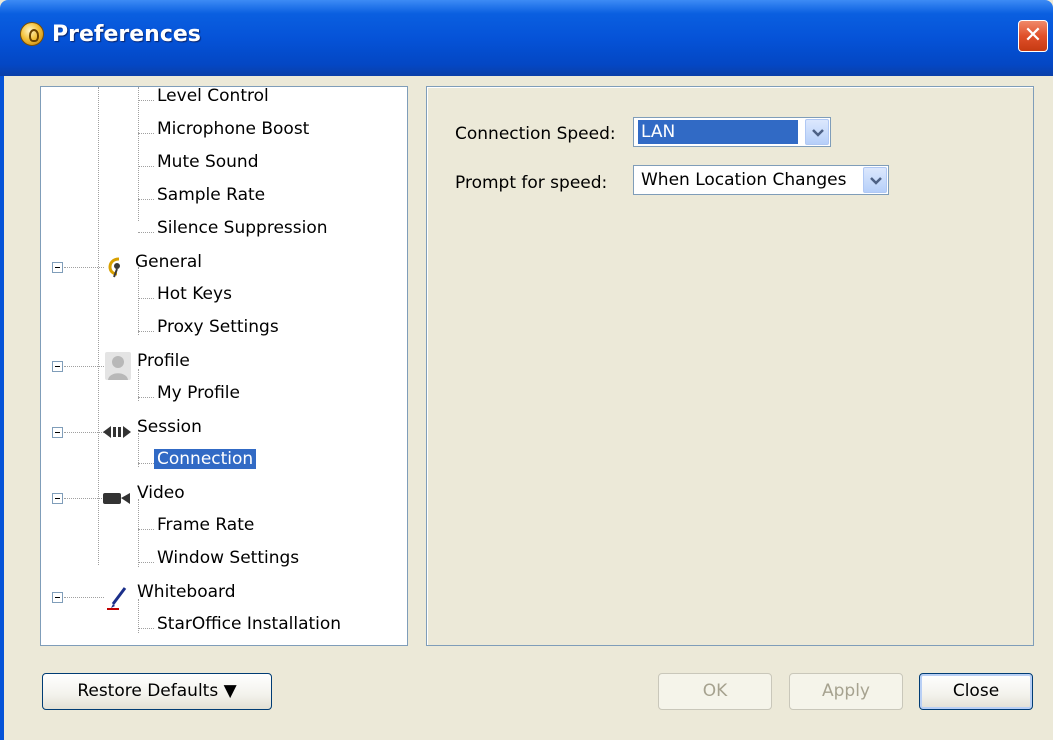 The width and height of the screenshot is (1053, 740). I want to click on tree-item-label: General, so click(168, 262).